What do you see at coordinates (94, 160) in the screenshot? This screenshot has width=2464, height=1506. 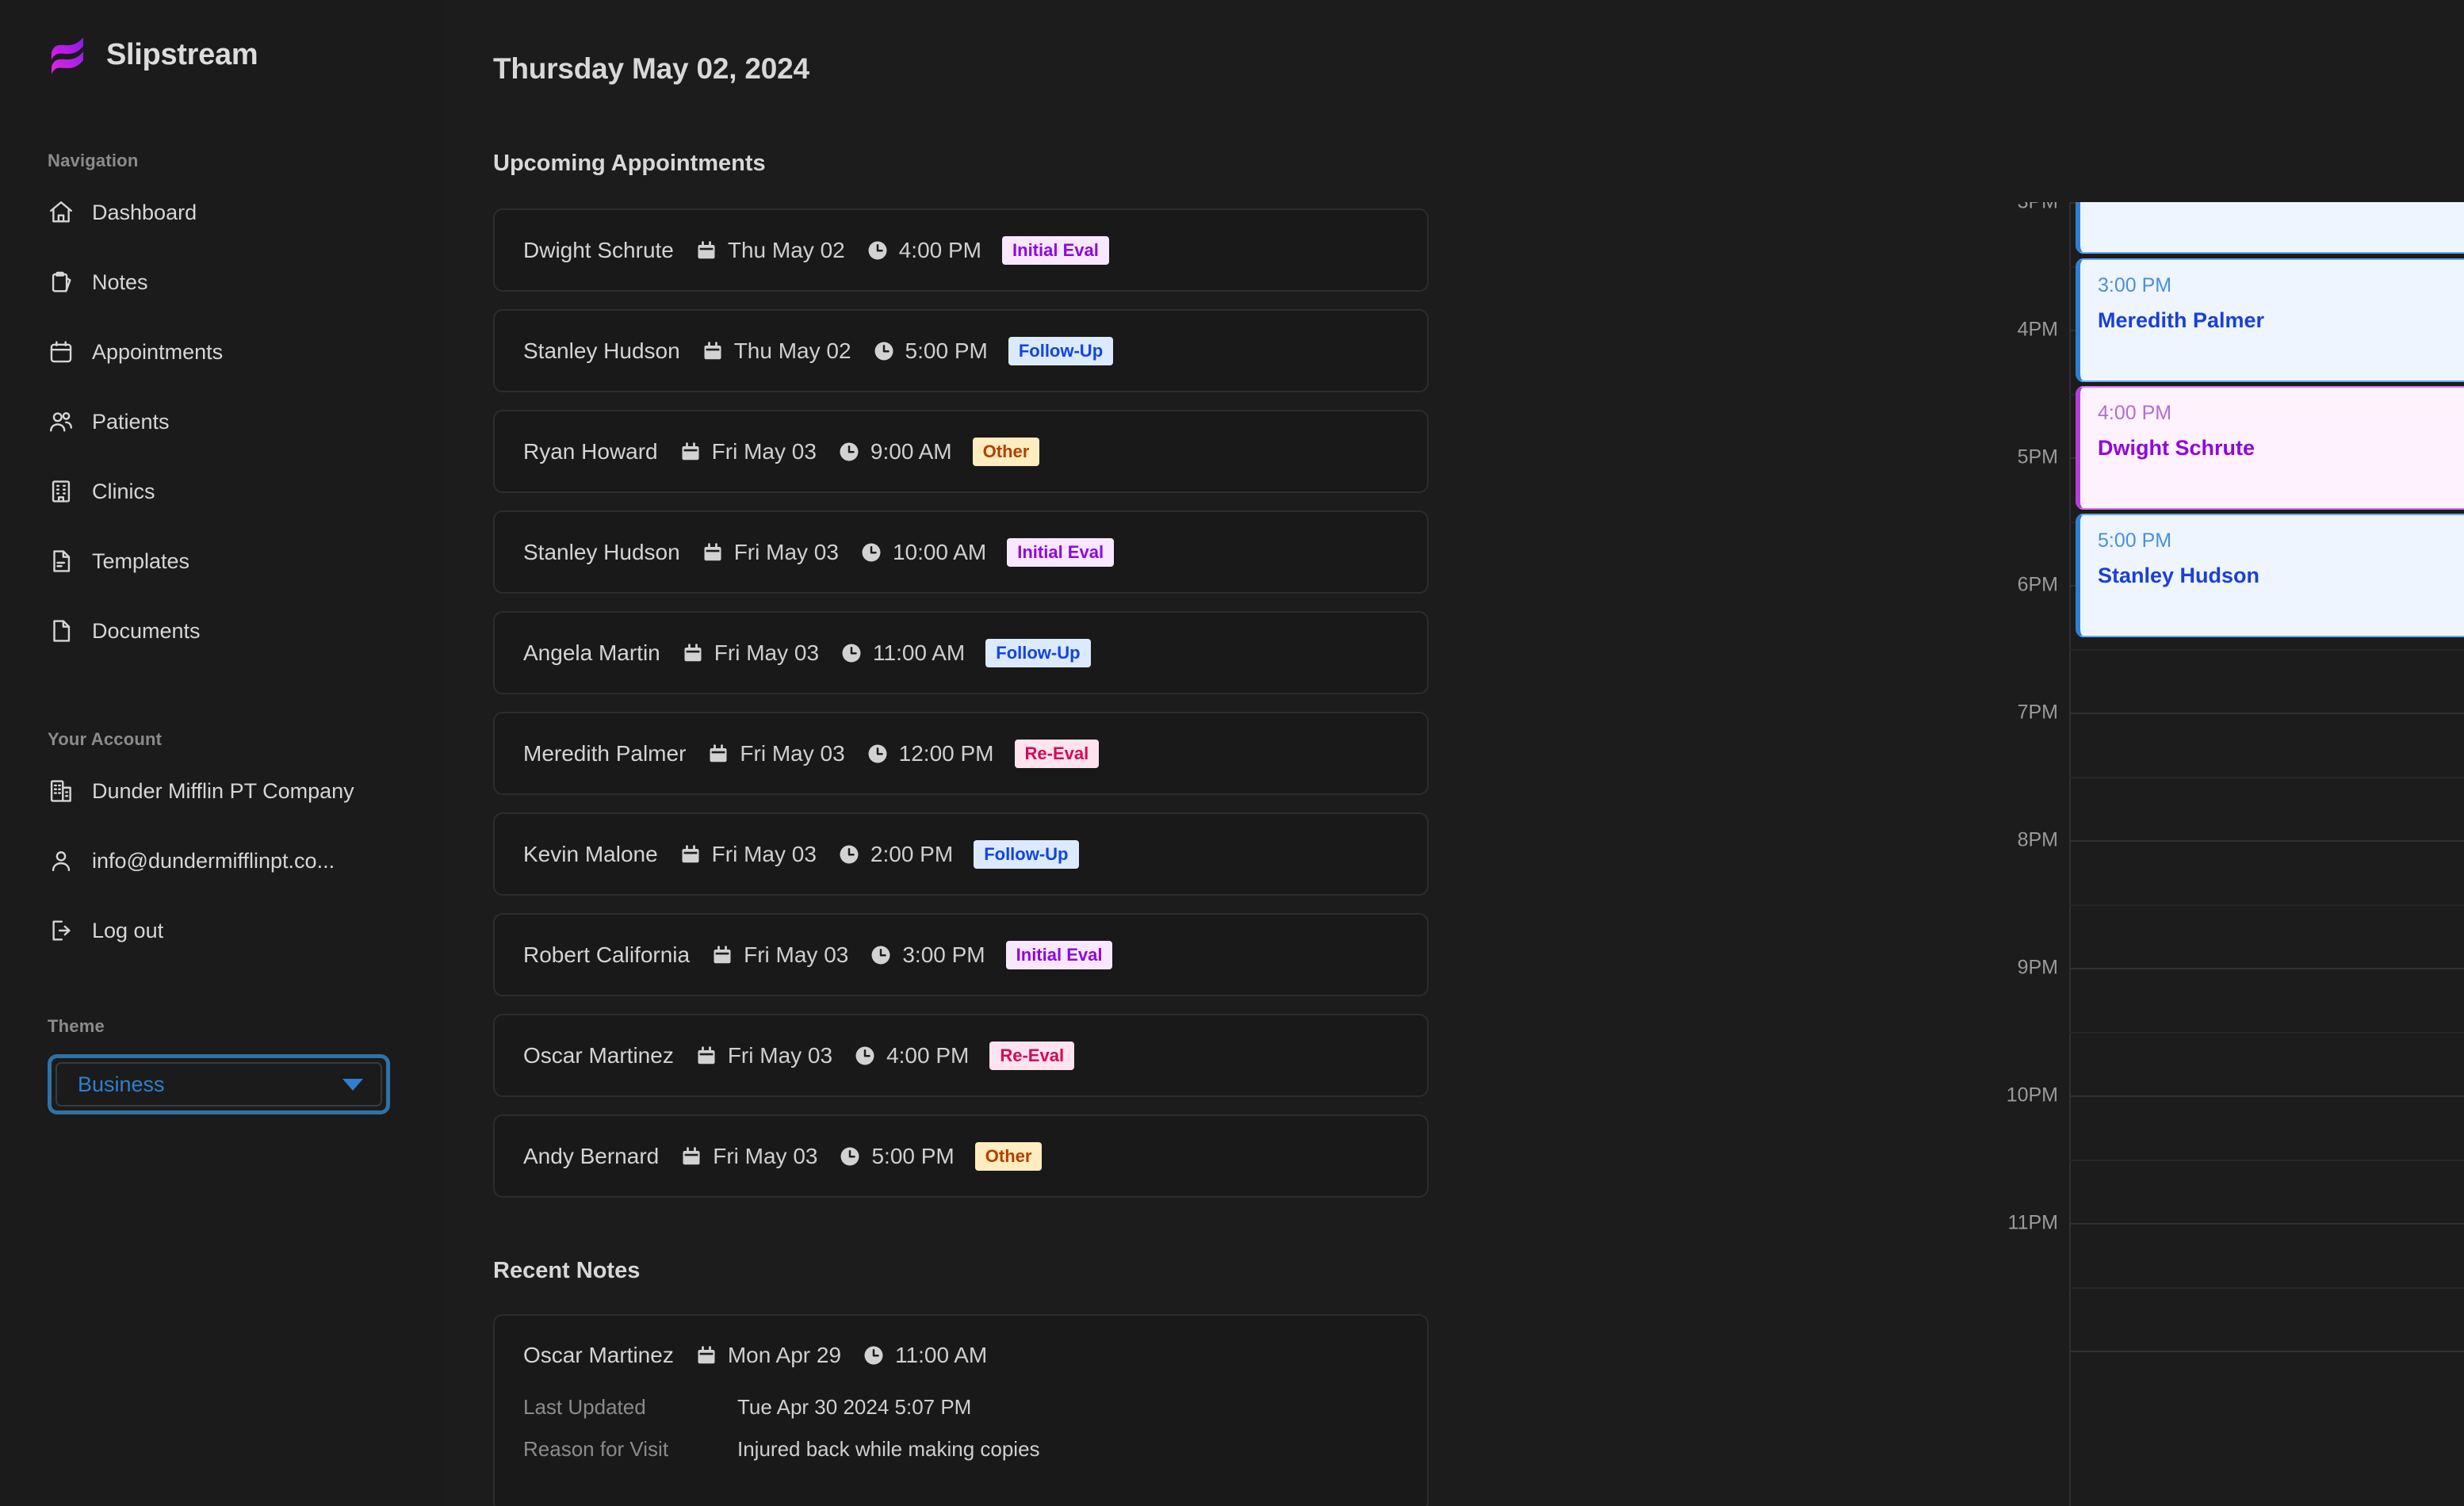 I see `nav-section-label: Navigation` at bounding box center [94, 160].